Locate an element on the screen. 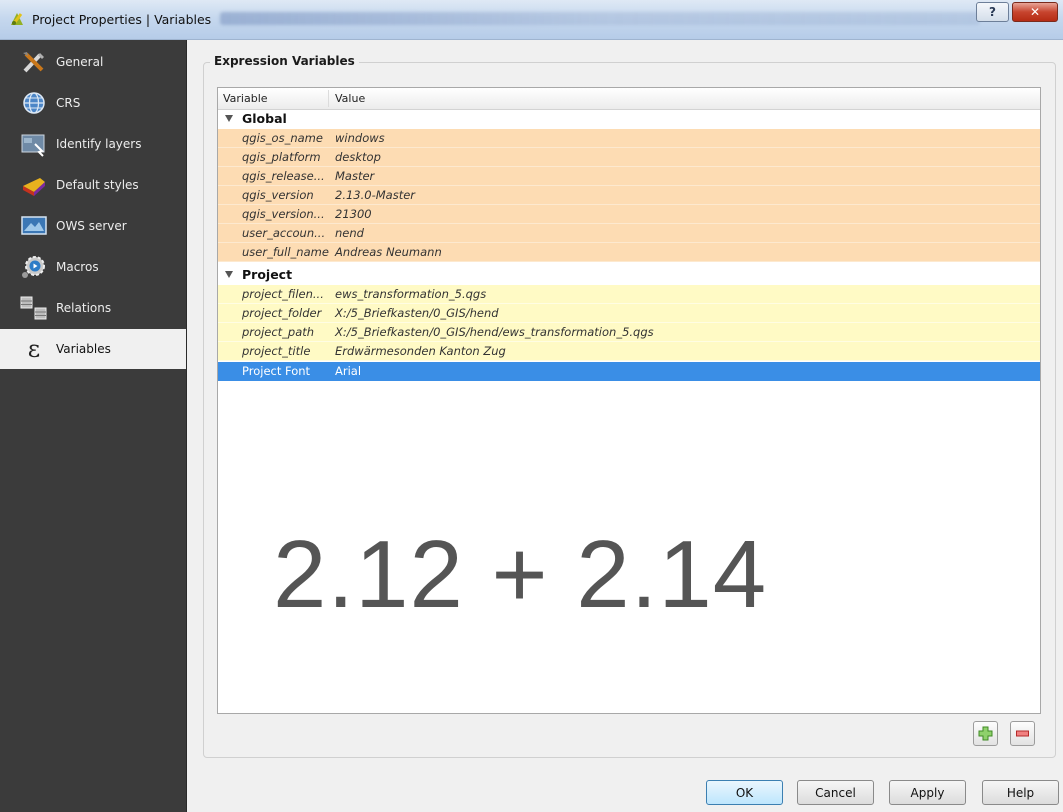 The image size is (1063, 812). column-header-variable: Variable is located at coordinates (245, 98).